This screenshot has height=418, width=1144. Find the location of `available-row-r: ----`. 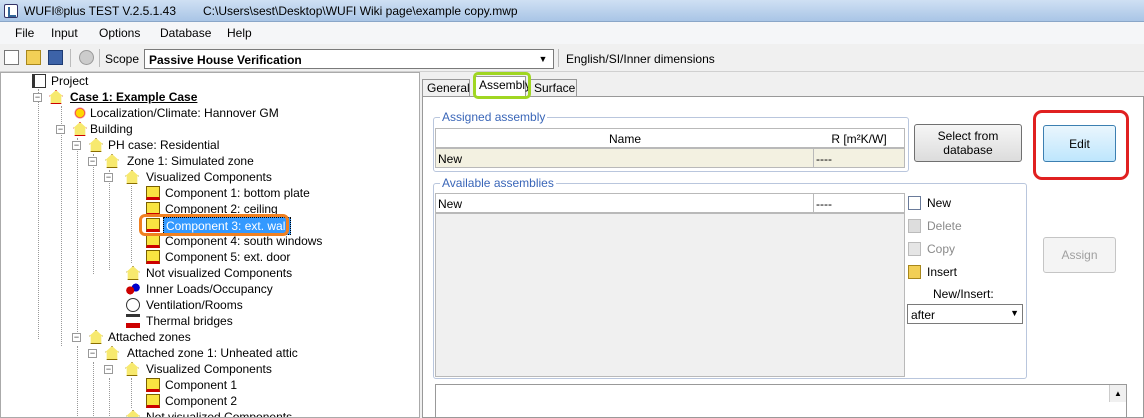

available-row-r: ---- is located at coordinates (859, 203).